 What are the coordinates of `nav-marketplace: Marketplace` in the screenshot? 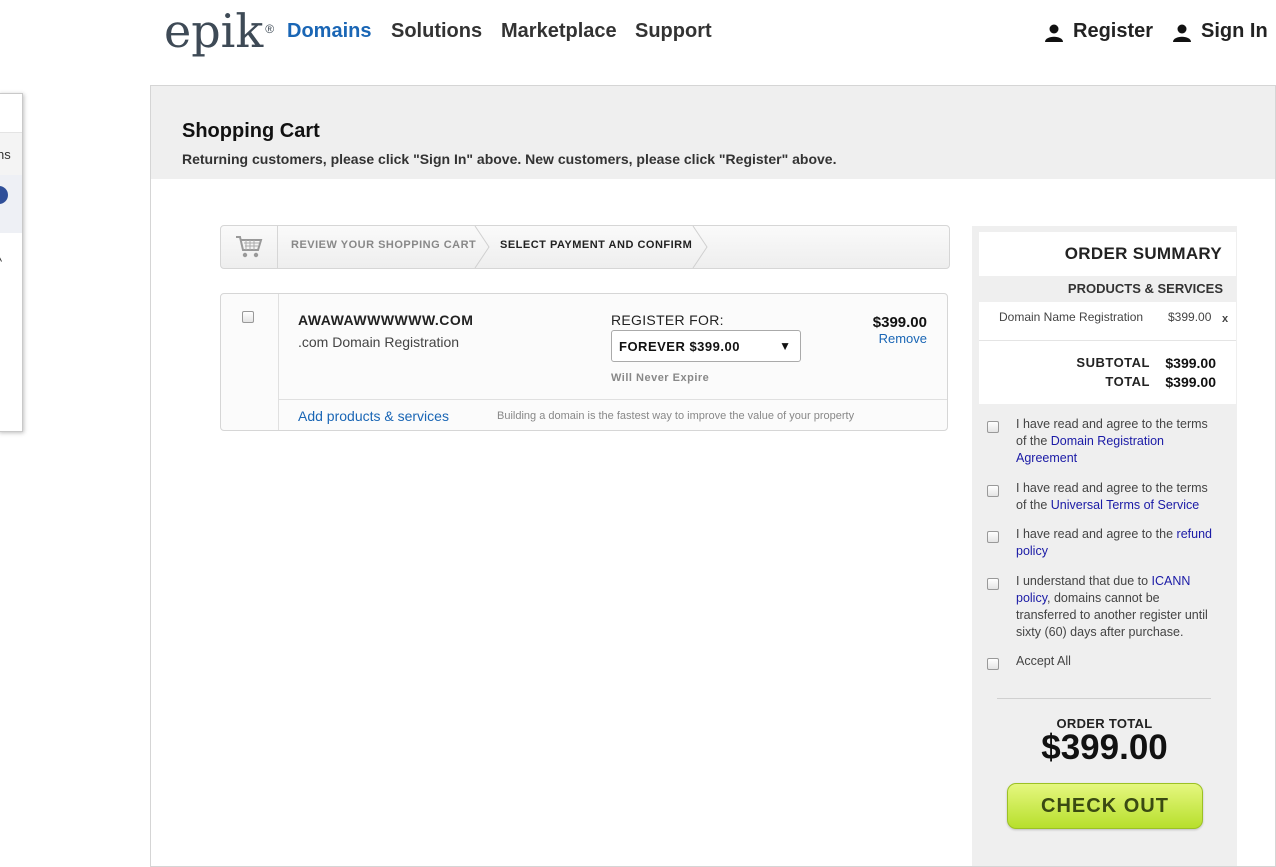 It's located at (559, 31).